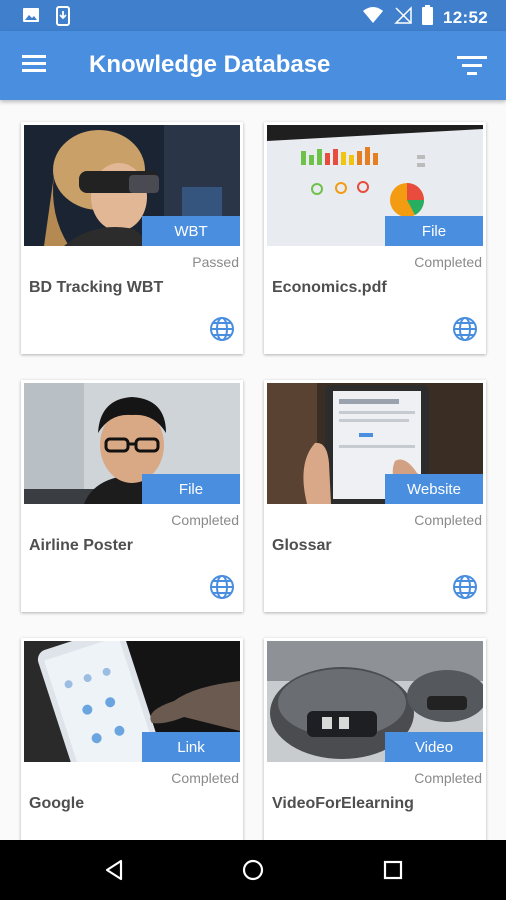  I want to click on type-badge: WBT, so click(191, 231).